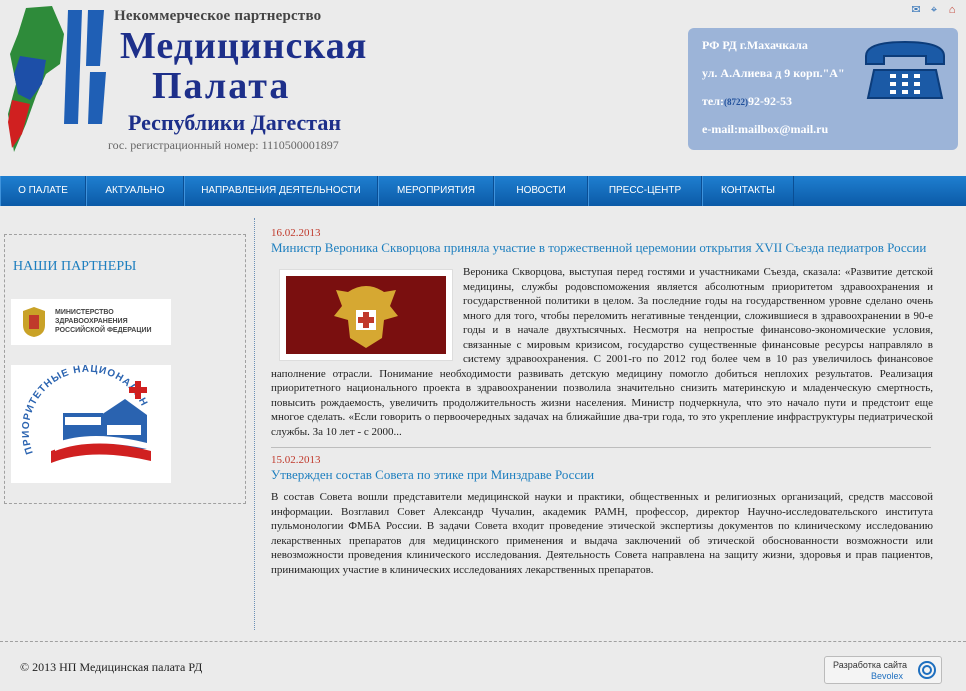 Image resolution: width=966 pixels, height=691 pixels. What do you see at coordinates (135, 191) in the screenshot?
I see `nav-item-actual: АКТУАЛЬНО` at bounding box center [135, 191].